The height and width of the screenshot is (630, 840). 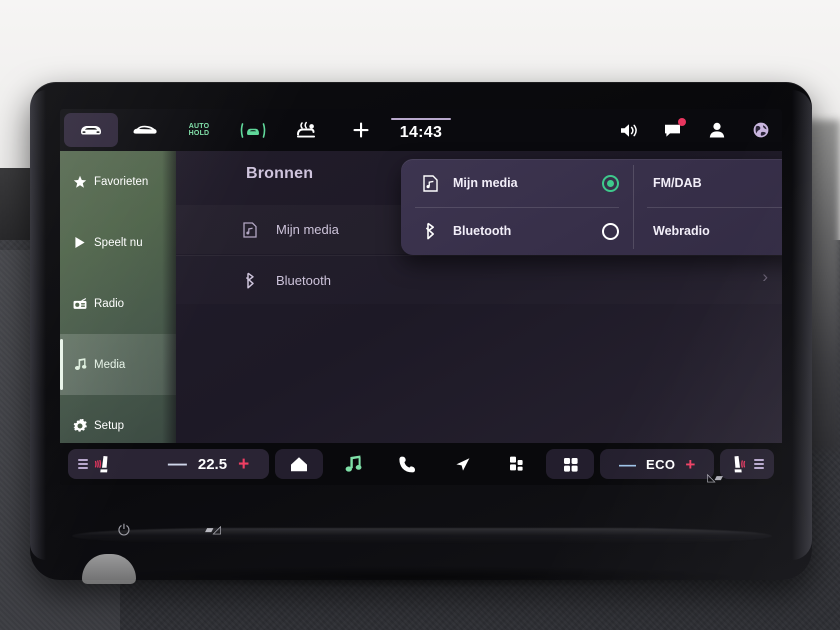 What do you see at coordinates (485, 183) in the screenshot?
I see `dropdown-option-label: Mijn media` at bounding box center [485, 183].